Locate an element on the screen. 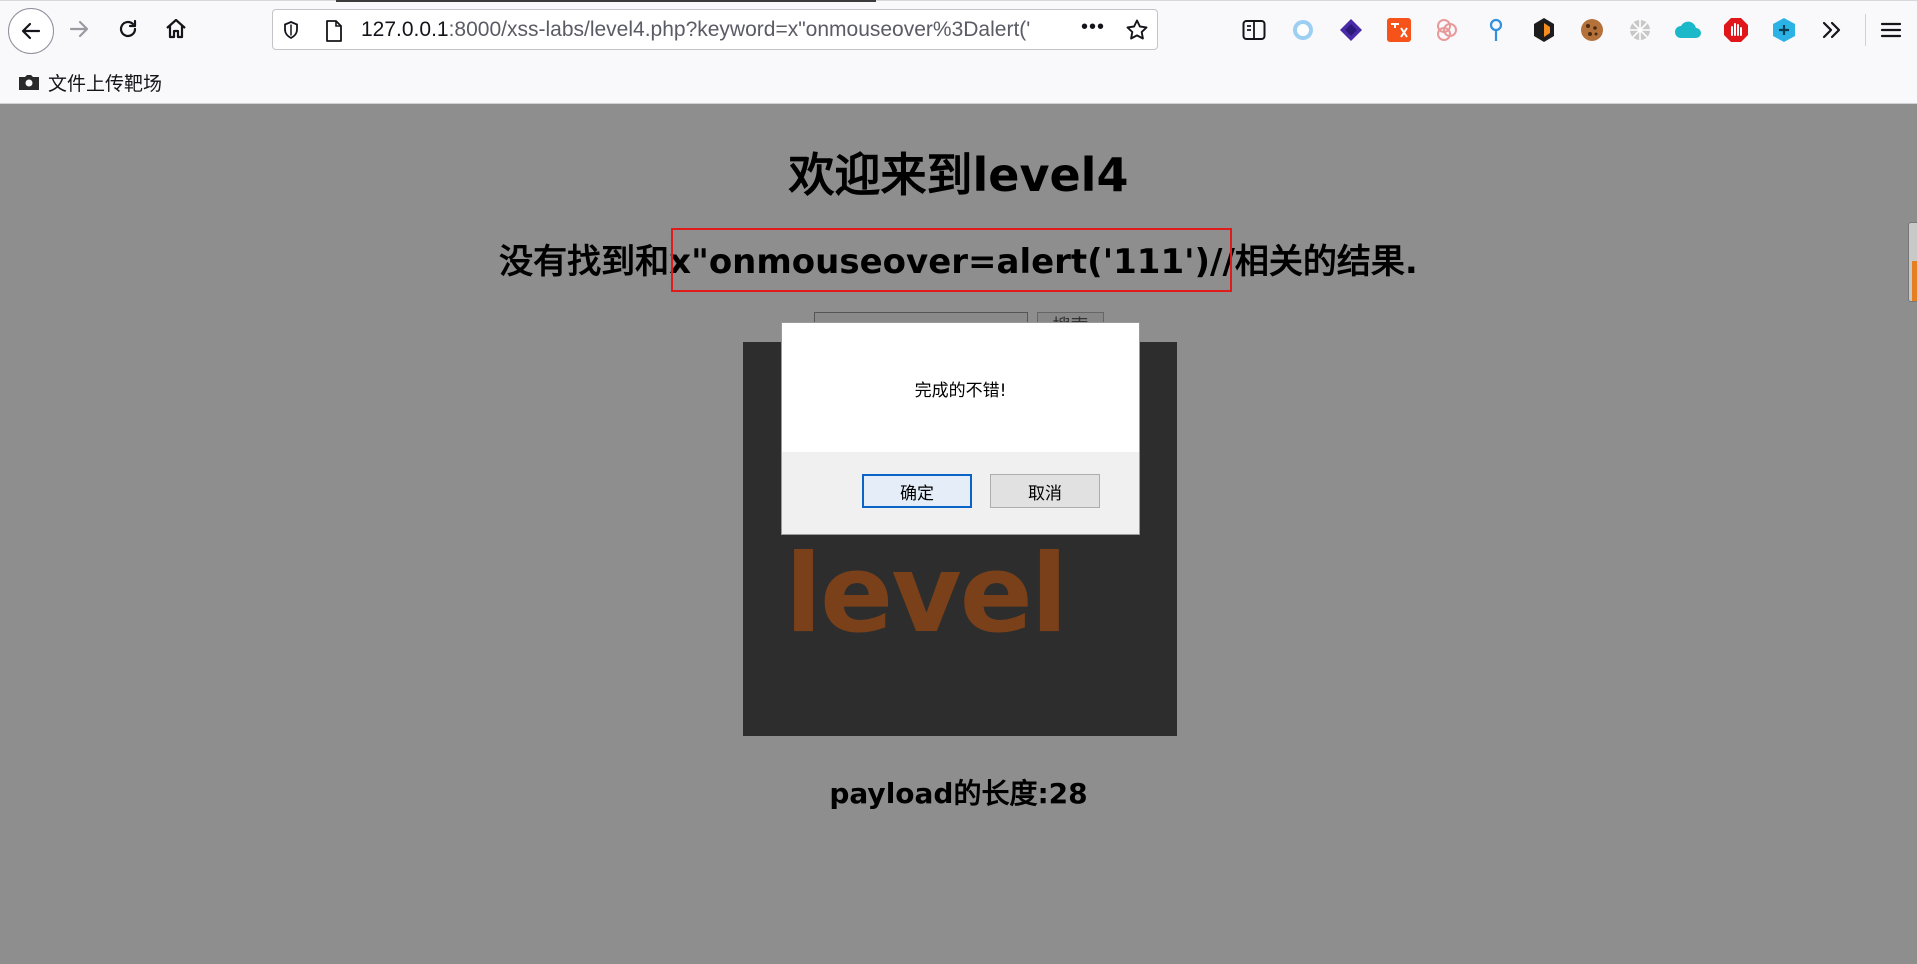 Image resolution: width=1917 pixels, height=964 pixels. folder-camera-icon is located at coordinates (29, 82).